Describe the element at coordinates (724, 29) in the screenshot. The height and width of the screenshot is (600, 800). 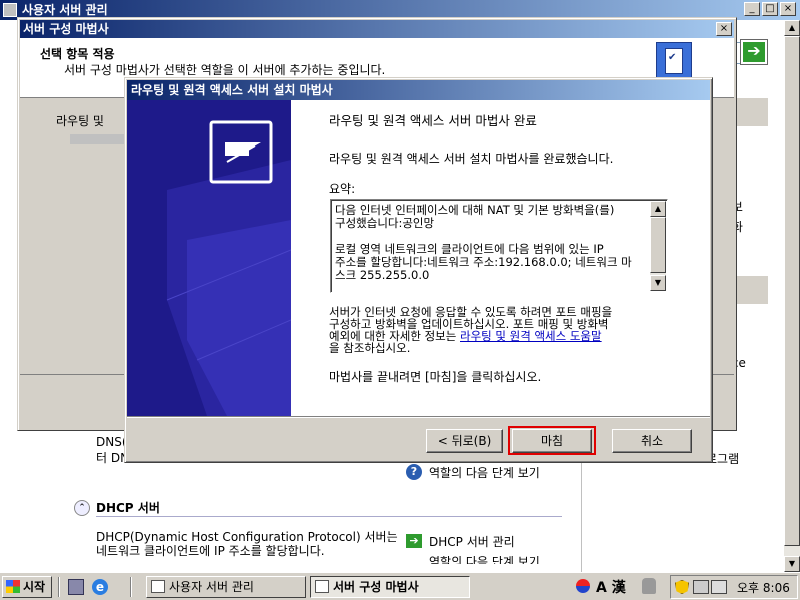
I see `wizard-close-button: ×` at that location.